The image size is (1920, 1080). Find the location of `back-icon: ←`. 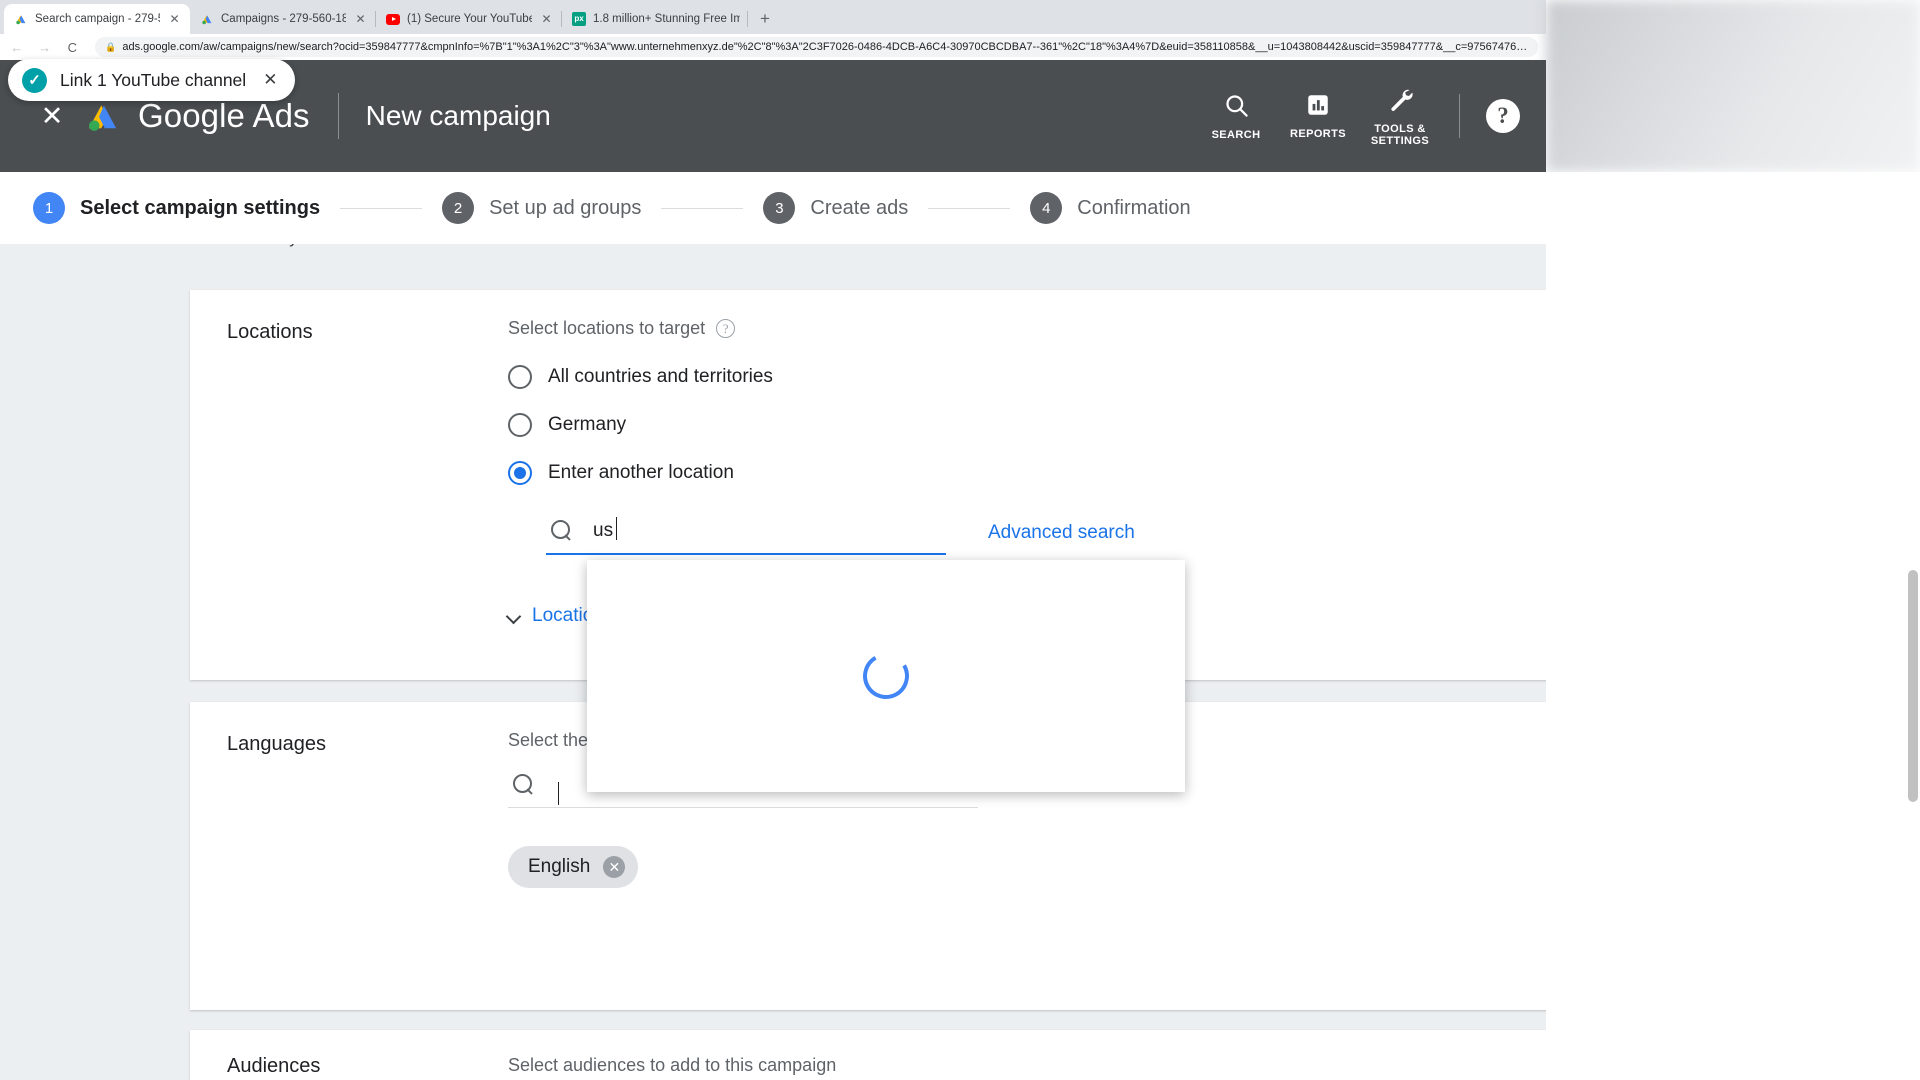

back-icon: ← is located at coordinates (17, 47).